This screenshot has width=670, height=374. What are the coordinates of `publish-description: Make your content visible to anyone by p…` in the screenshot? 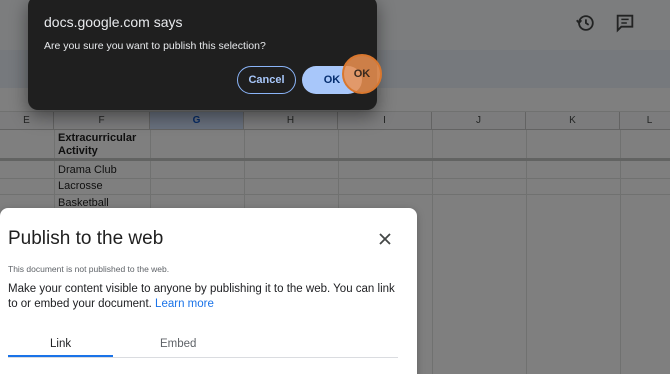 It's located at (205, 297).